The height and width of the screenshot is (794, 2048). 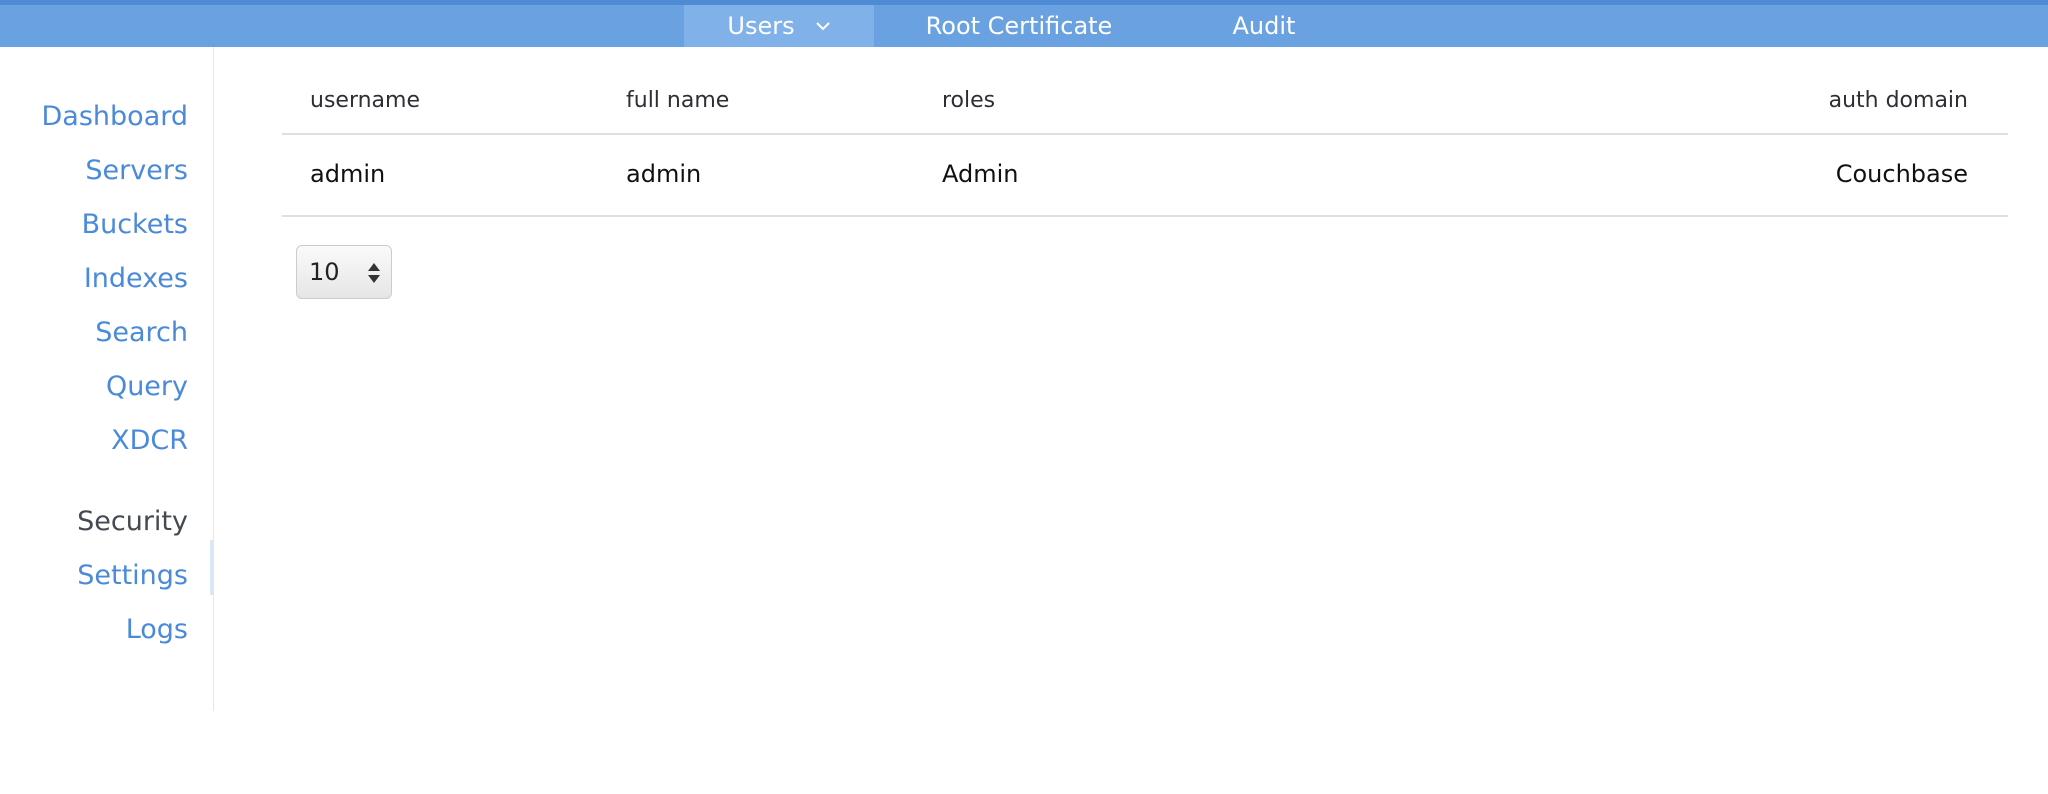 What do you see at coordinates (980, 174) in the screenshot?
I see `cell-roles: Admin` at bounding box center [980, 174].